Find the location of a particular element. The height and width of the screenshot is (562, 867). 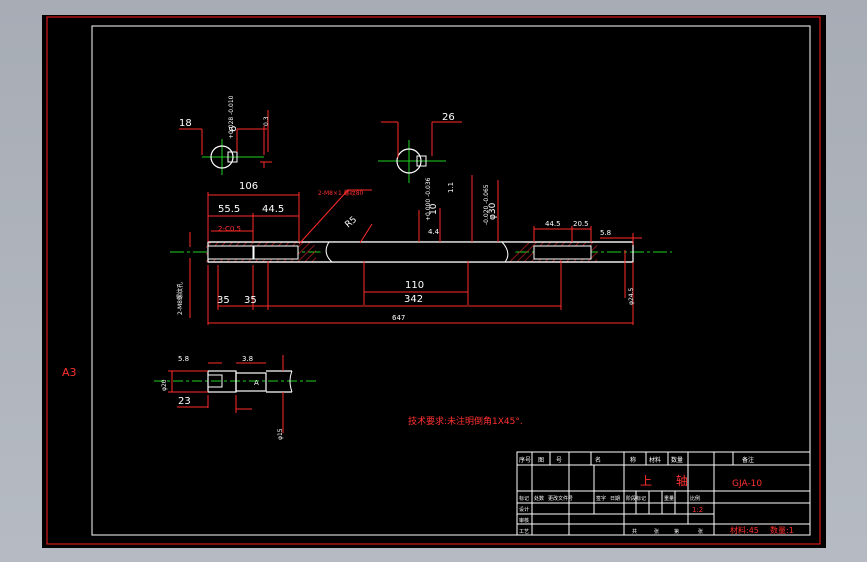

technical-requirements: 技术要求:未注明倒角1X45°. is located at coordinates (465, 421).